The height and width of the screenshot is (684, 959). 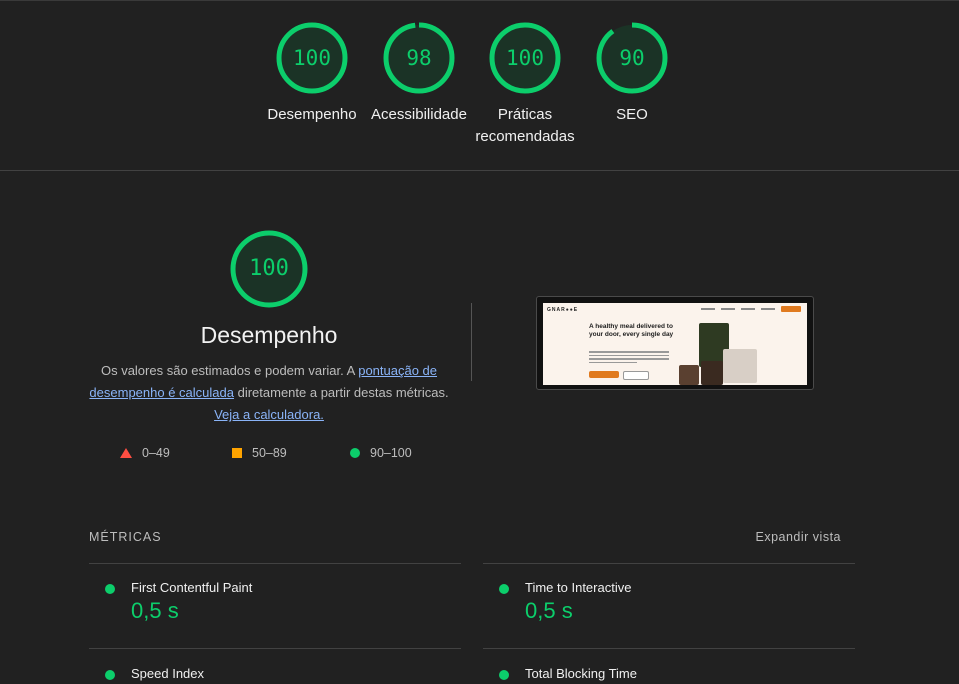 What do you see at coordinates (355, 453) in the screenshot?
I see `circle-icon` at bounding box center [355, 453].